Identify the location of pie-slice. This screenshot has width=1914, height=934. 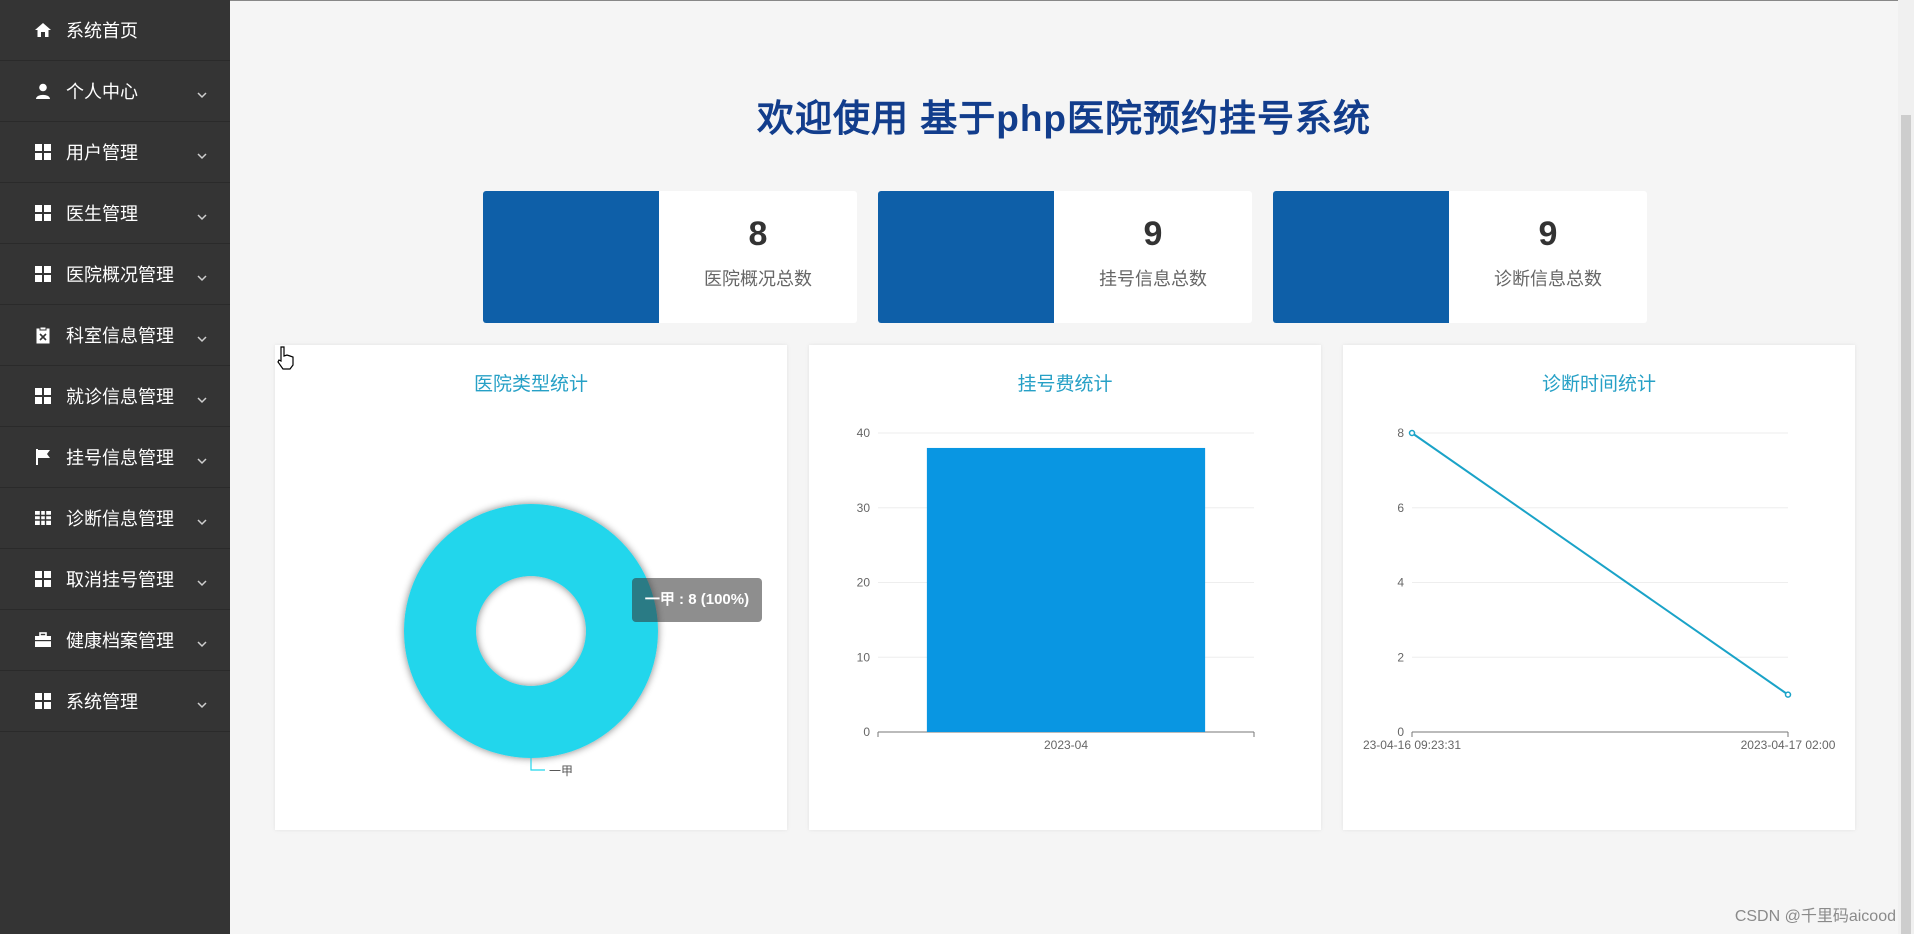
(530, 631).